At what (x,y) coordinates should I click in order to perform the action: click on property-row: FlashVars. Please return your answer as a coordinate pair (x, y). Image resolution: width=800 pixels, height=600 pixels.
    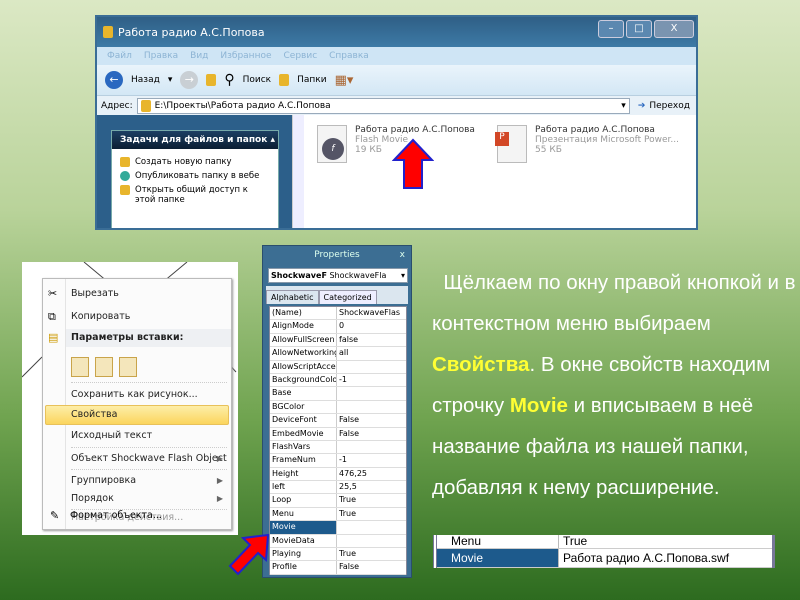
    Looking at the image, I should click on (338, 447).